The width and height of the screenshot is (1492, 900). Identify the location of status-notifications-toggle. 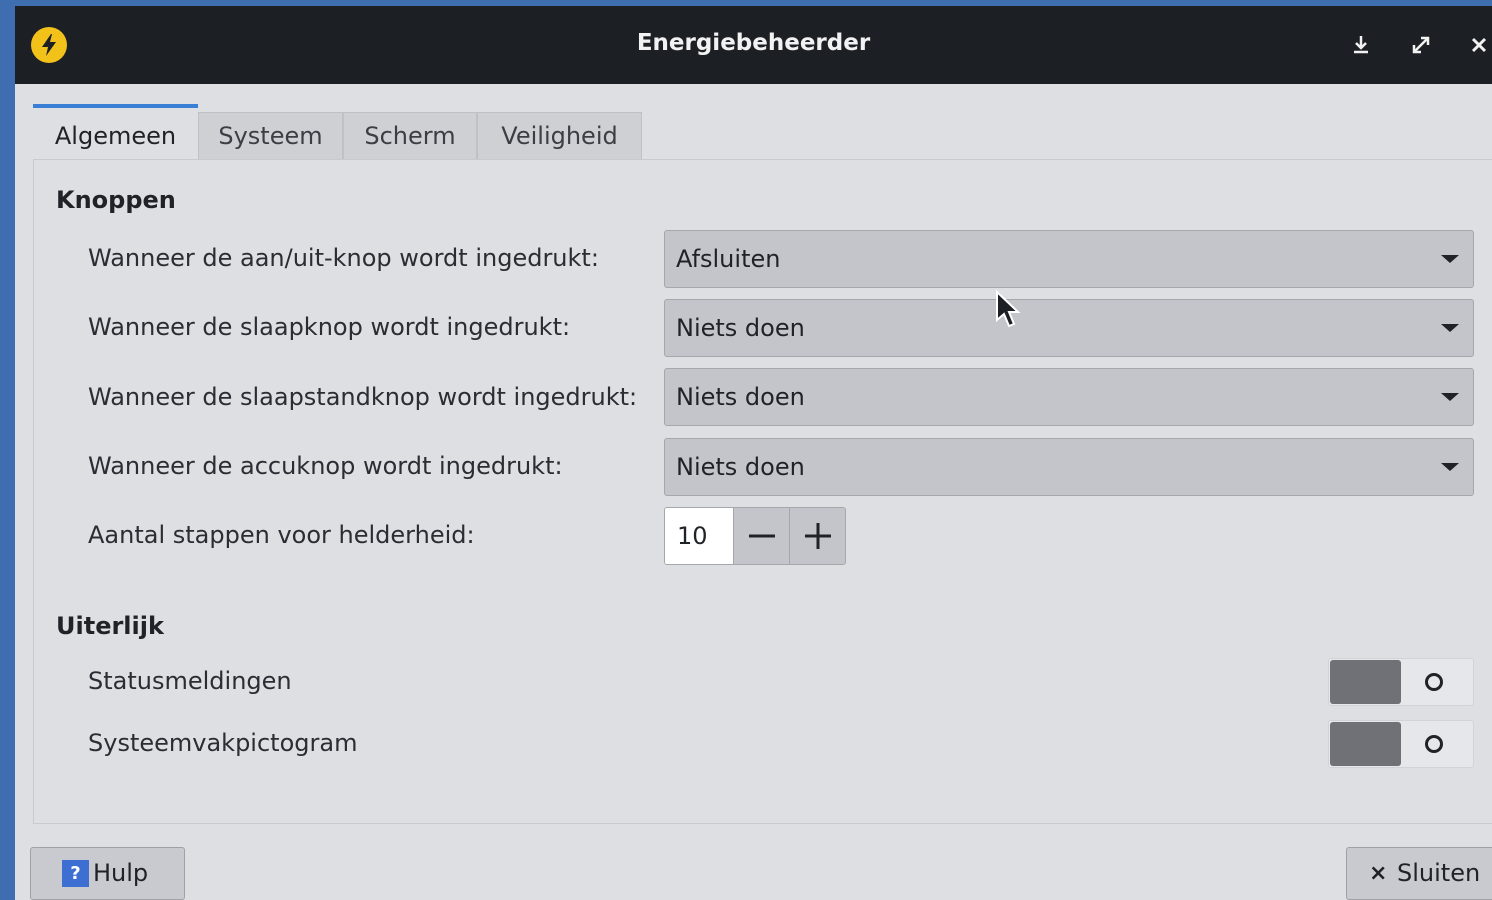
(1401, 682).